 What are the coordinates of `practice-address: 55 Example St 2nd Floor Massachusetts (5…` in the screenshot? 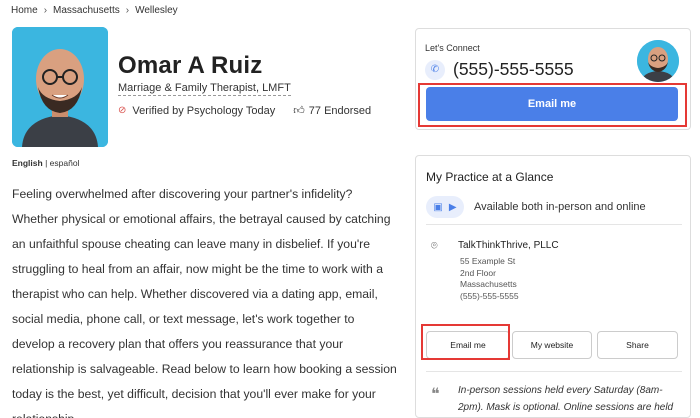 It's located at (489, 279).